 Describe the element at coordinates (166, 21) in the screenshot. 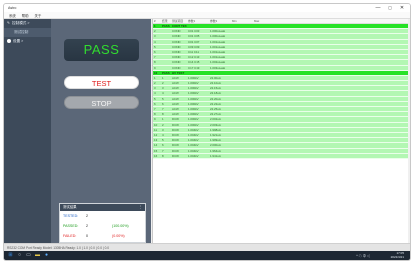

I see `column-header: 结果` at that location.